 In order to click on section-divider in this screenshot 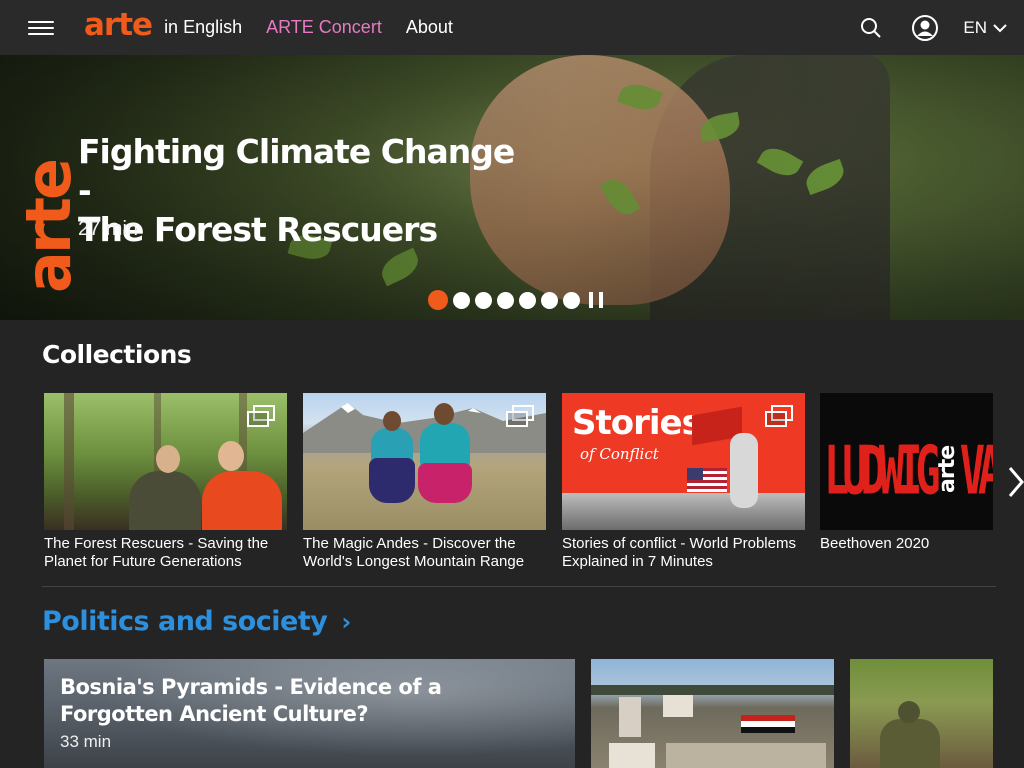, I will do `click(519, 586)`.